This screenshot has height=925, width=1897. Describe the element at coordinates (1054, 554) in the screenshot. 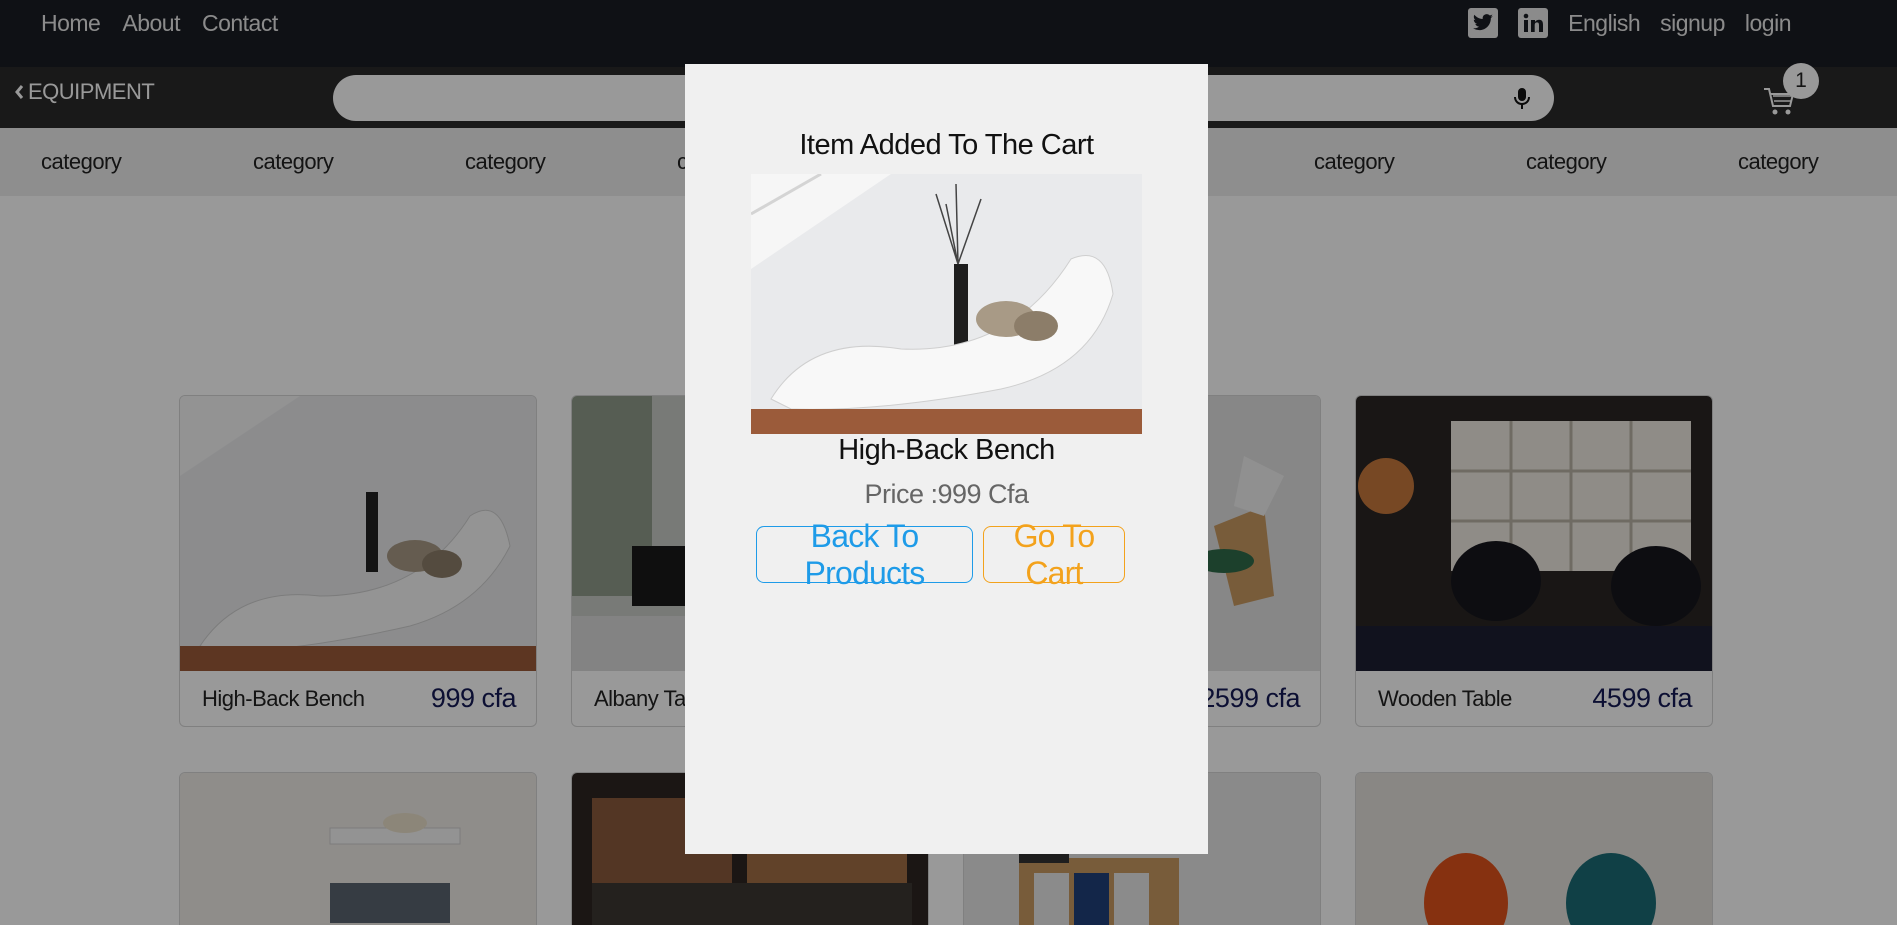

I see `go-to-cart-button: Go To Cart` at that location.